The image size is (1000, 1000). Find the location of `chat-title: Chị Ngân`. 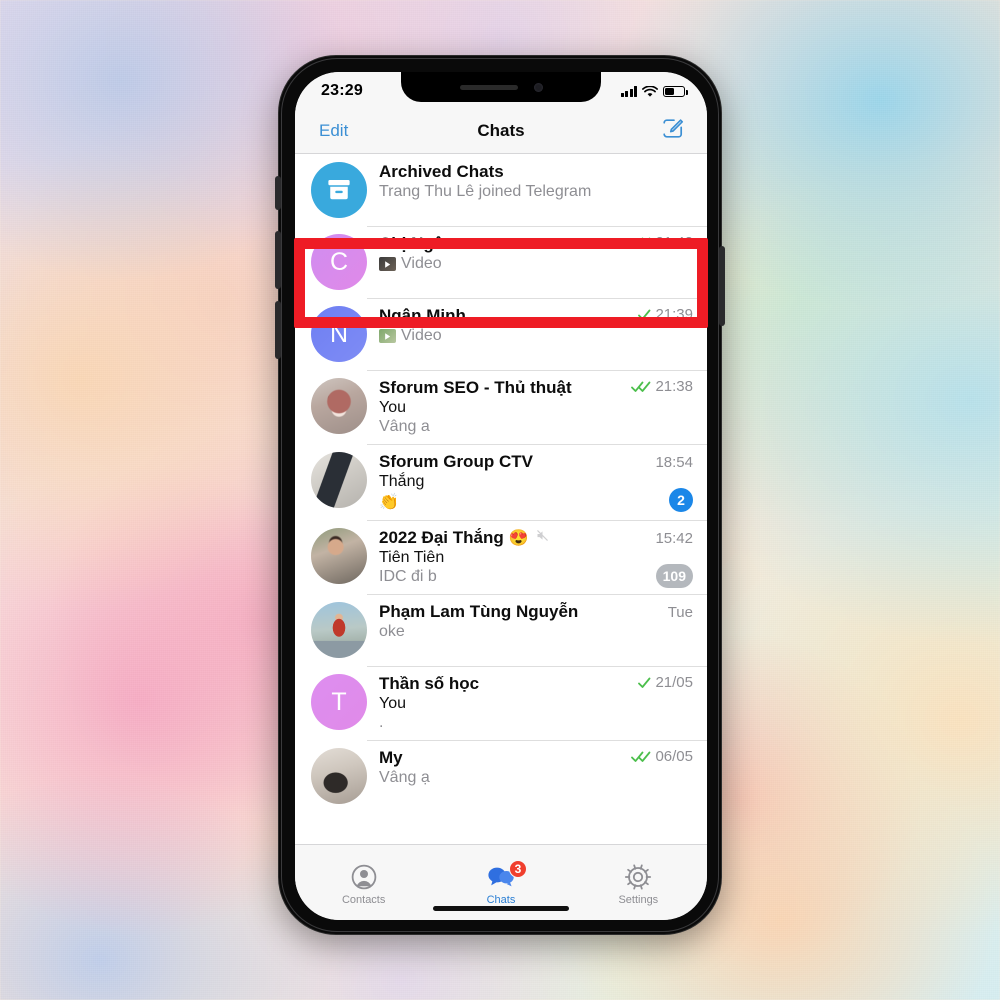

chat-title: Chị Ngân is located at coordinates (416, 243).